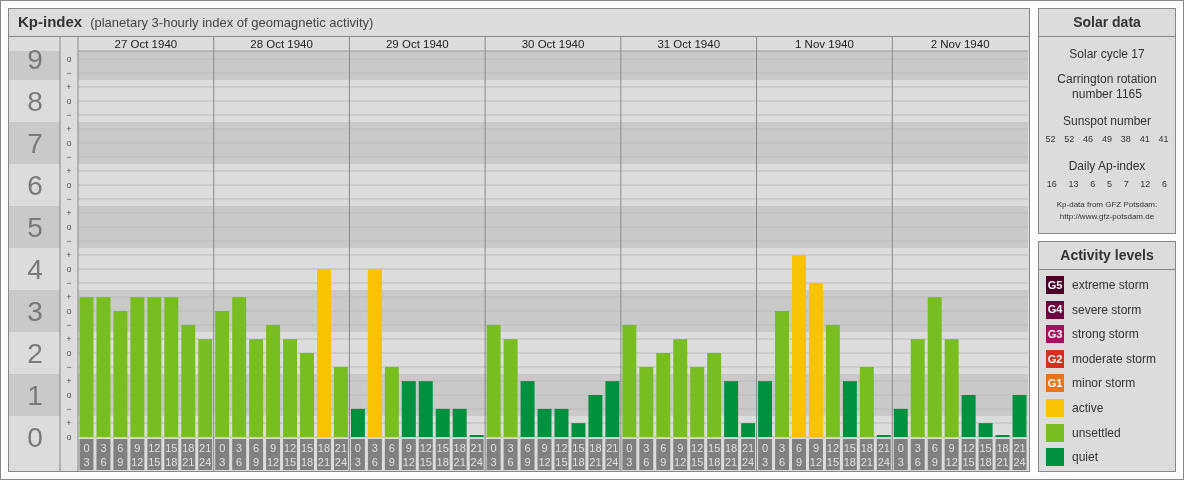 This screenshot has height=480, width=1184. Describe the element at coordinates (1093, 184) in the screenshot. I see `ap-index-value: 6` at that location.